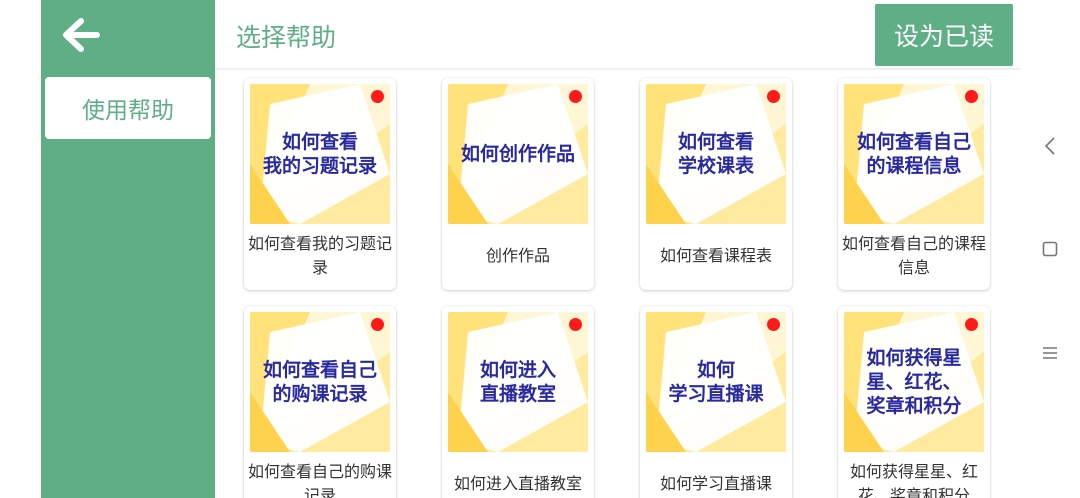 The height and width of the screenshot is (498, 1080). What do you see at coordinates (913, 480) in the screenshot?
I see `help-card-caption: 如何获得星星、红花、奖章和积分` at bounding box center [913, 480].